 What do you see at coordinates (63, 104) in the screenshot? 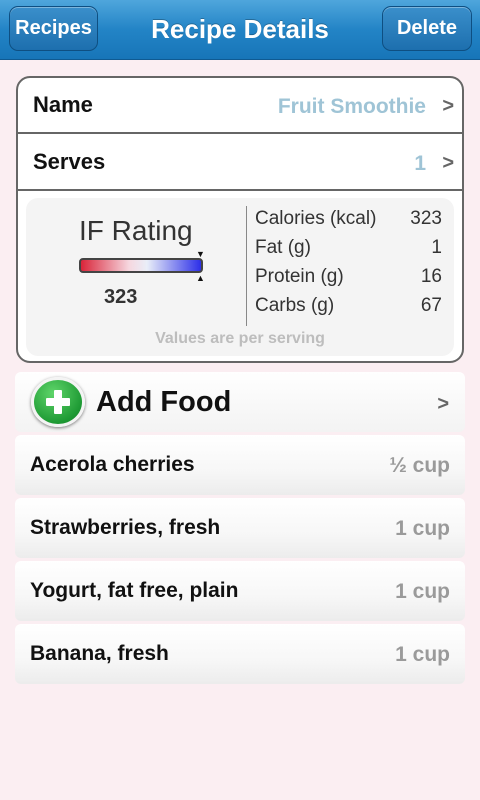
I see `name-label: Name` at bounding box center [63, 104].